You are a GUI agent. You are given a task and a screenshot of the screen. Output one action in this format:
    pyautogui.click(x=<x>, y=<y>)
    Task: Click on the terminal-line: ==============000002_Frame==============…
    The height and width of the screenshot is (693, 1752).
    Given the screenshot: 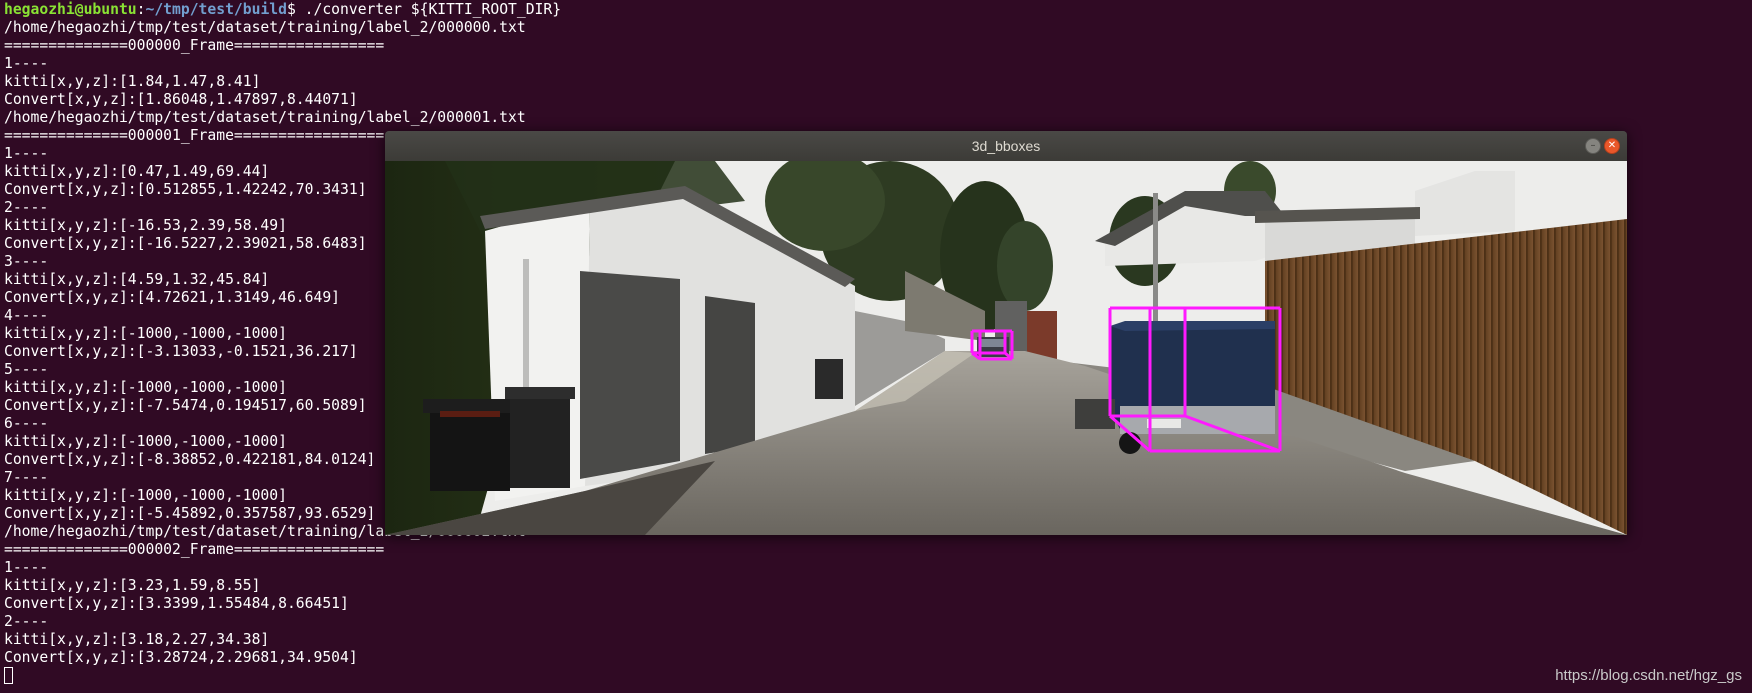 What is the action you would take?
    pyautogui.click(x=194, y=549)
    